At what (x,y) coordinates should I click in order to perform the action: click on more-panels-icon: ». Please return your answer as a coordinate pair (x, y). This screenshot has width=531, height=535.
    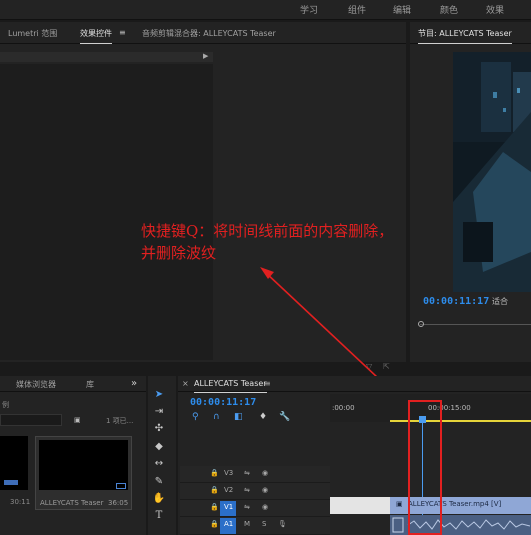
    Looking at the image, I should click on (134, 383).